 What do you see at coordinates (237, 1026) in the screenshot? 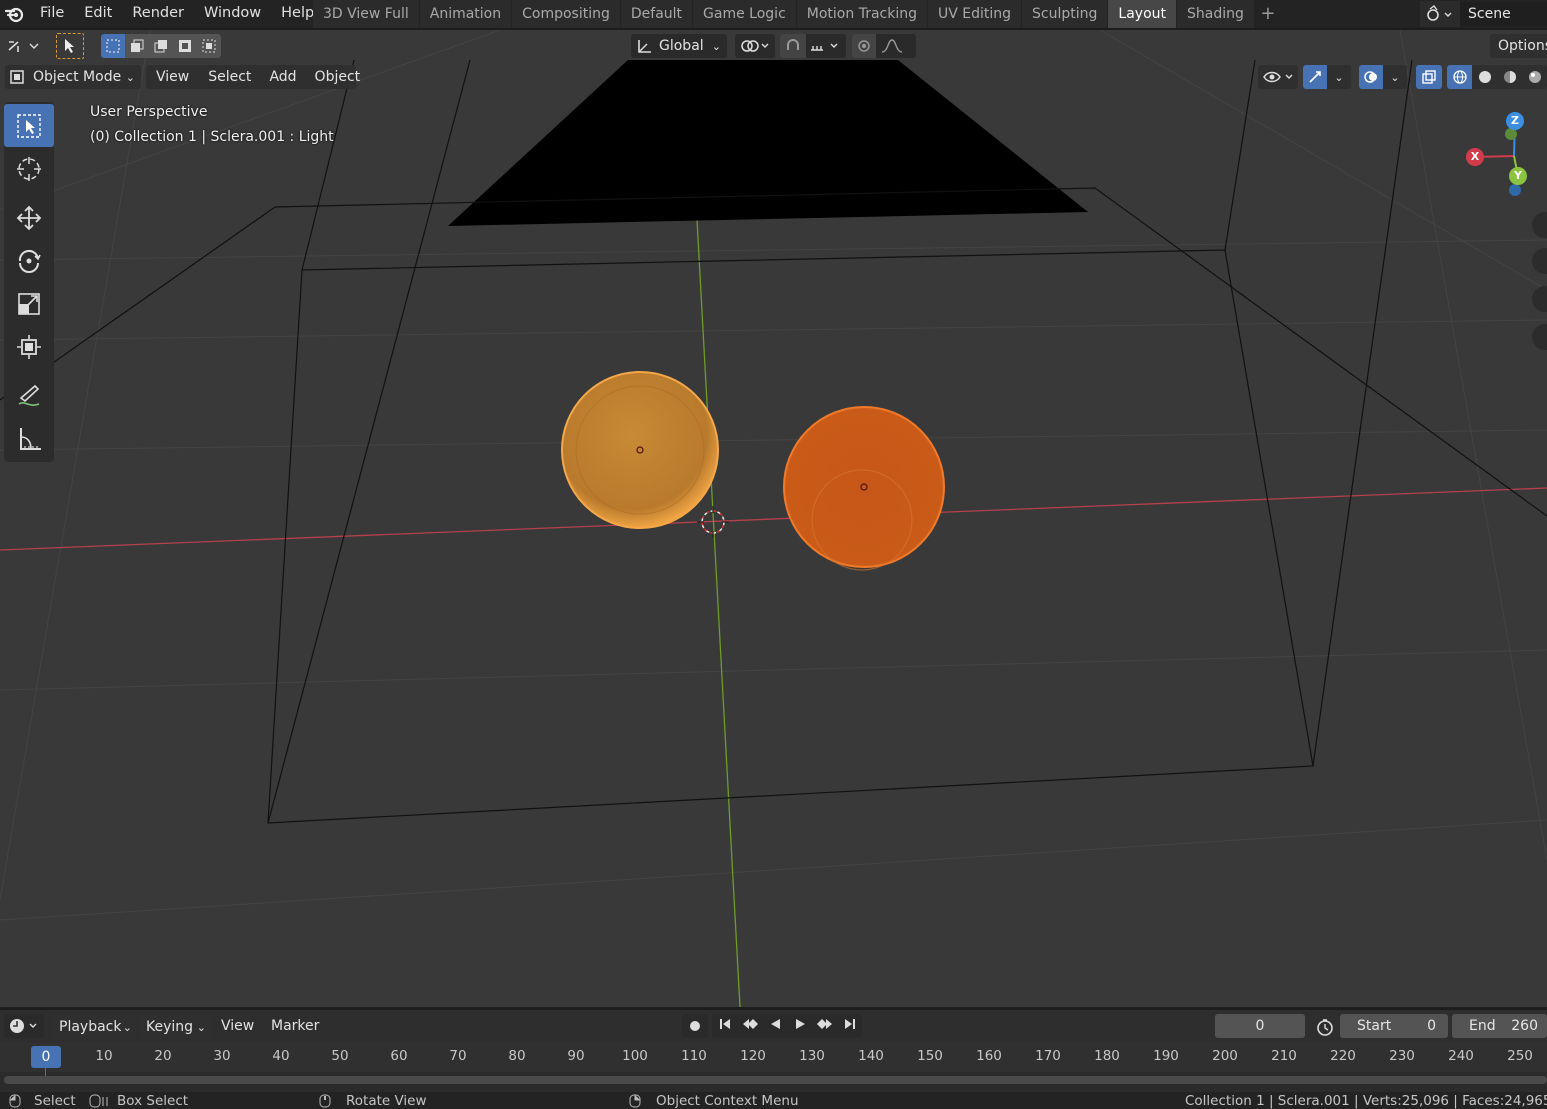
I see `timeline-view-menu: View` at bounding box center [237, 1026].